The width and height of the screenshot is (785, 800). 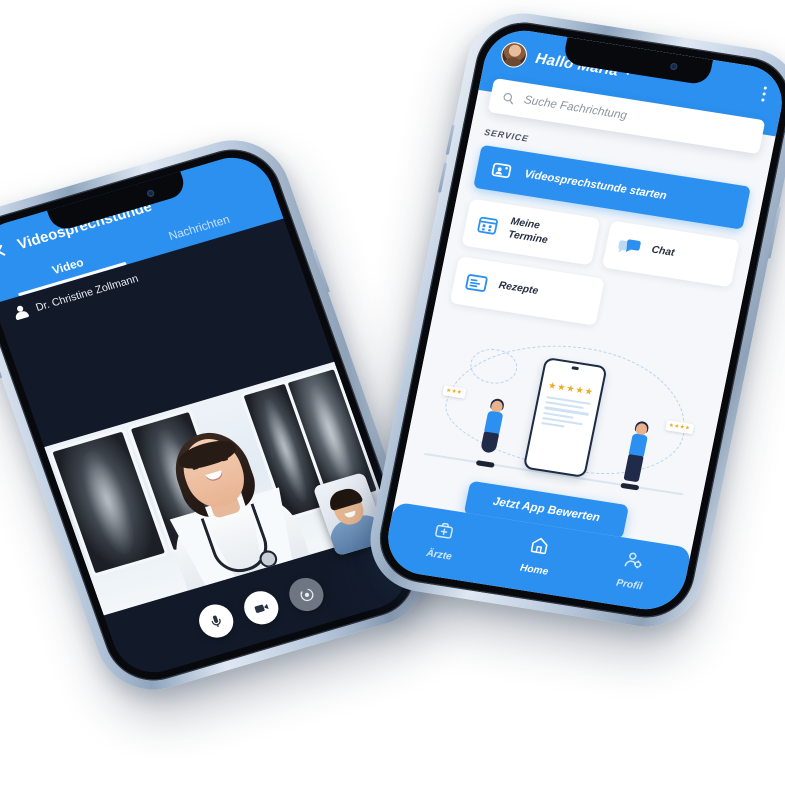 I want to click on power-button, so click(x=774, y=232).